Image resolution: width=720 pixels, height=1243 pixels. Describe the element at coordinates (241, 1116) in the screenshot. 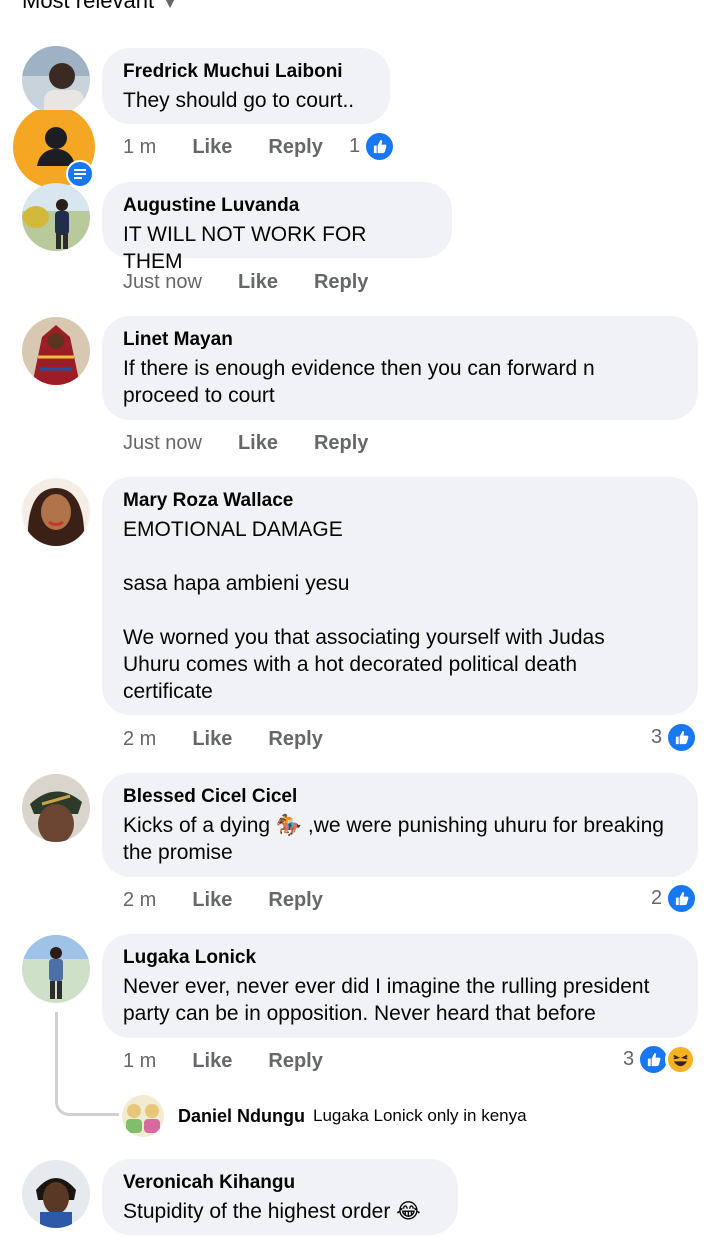

I see `reply-author: Daniel Ndungu` at that location.